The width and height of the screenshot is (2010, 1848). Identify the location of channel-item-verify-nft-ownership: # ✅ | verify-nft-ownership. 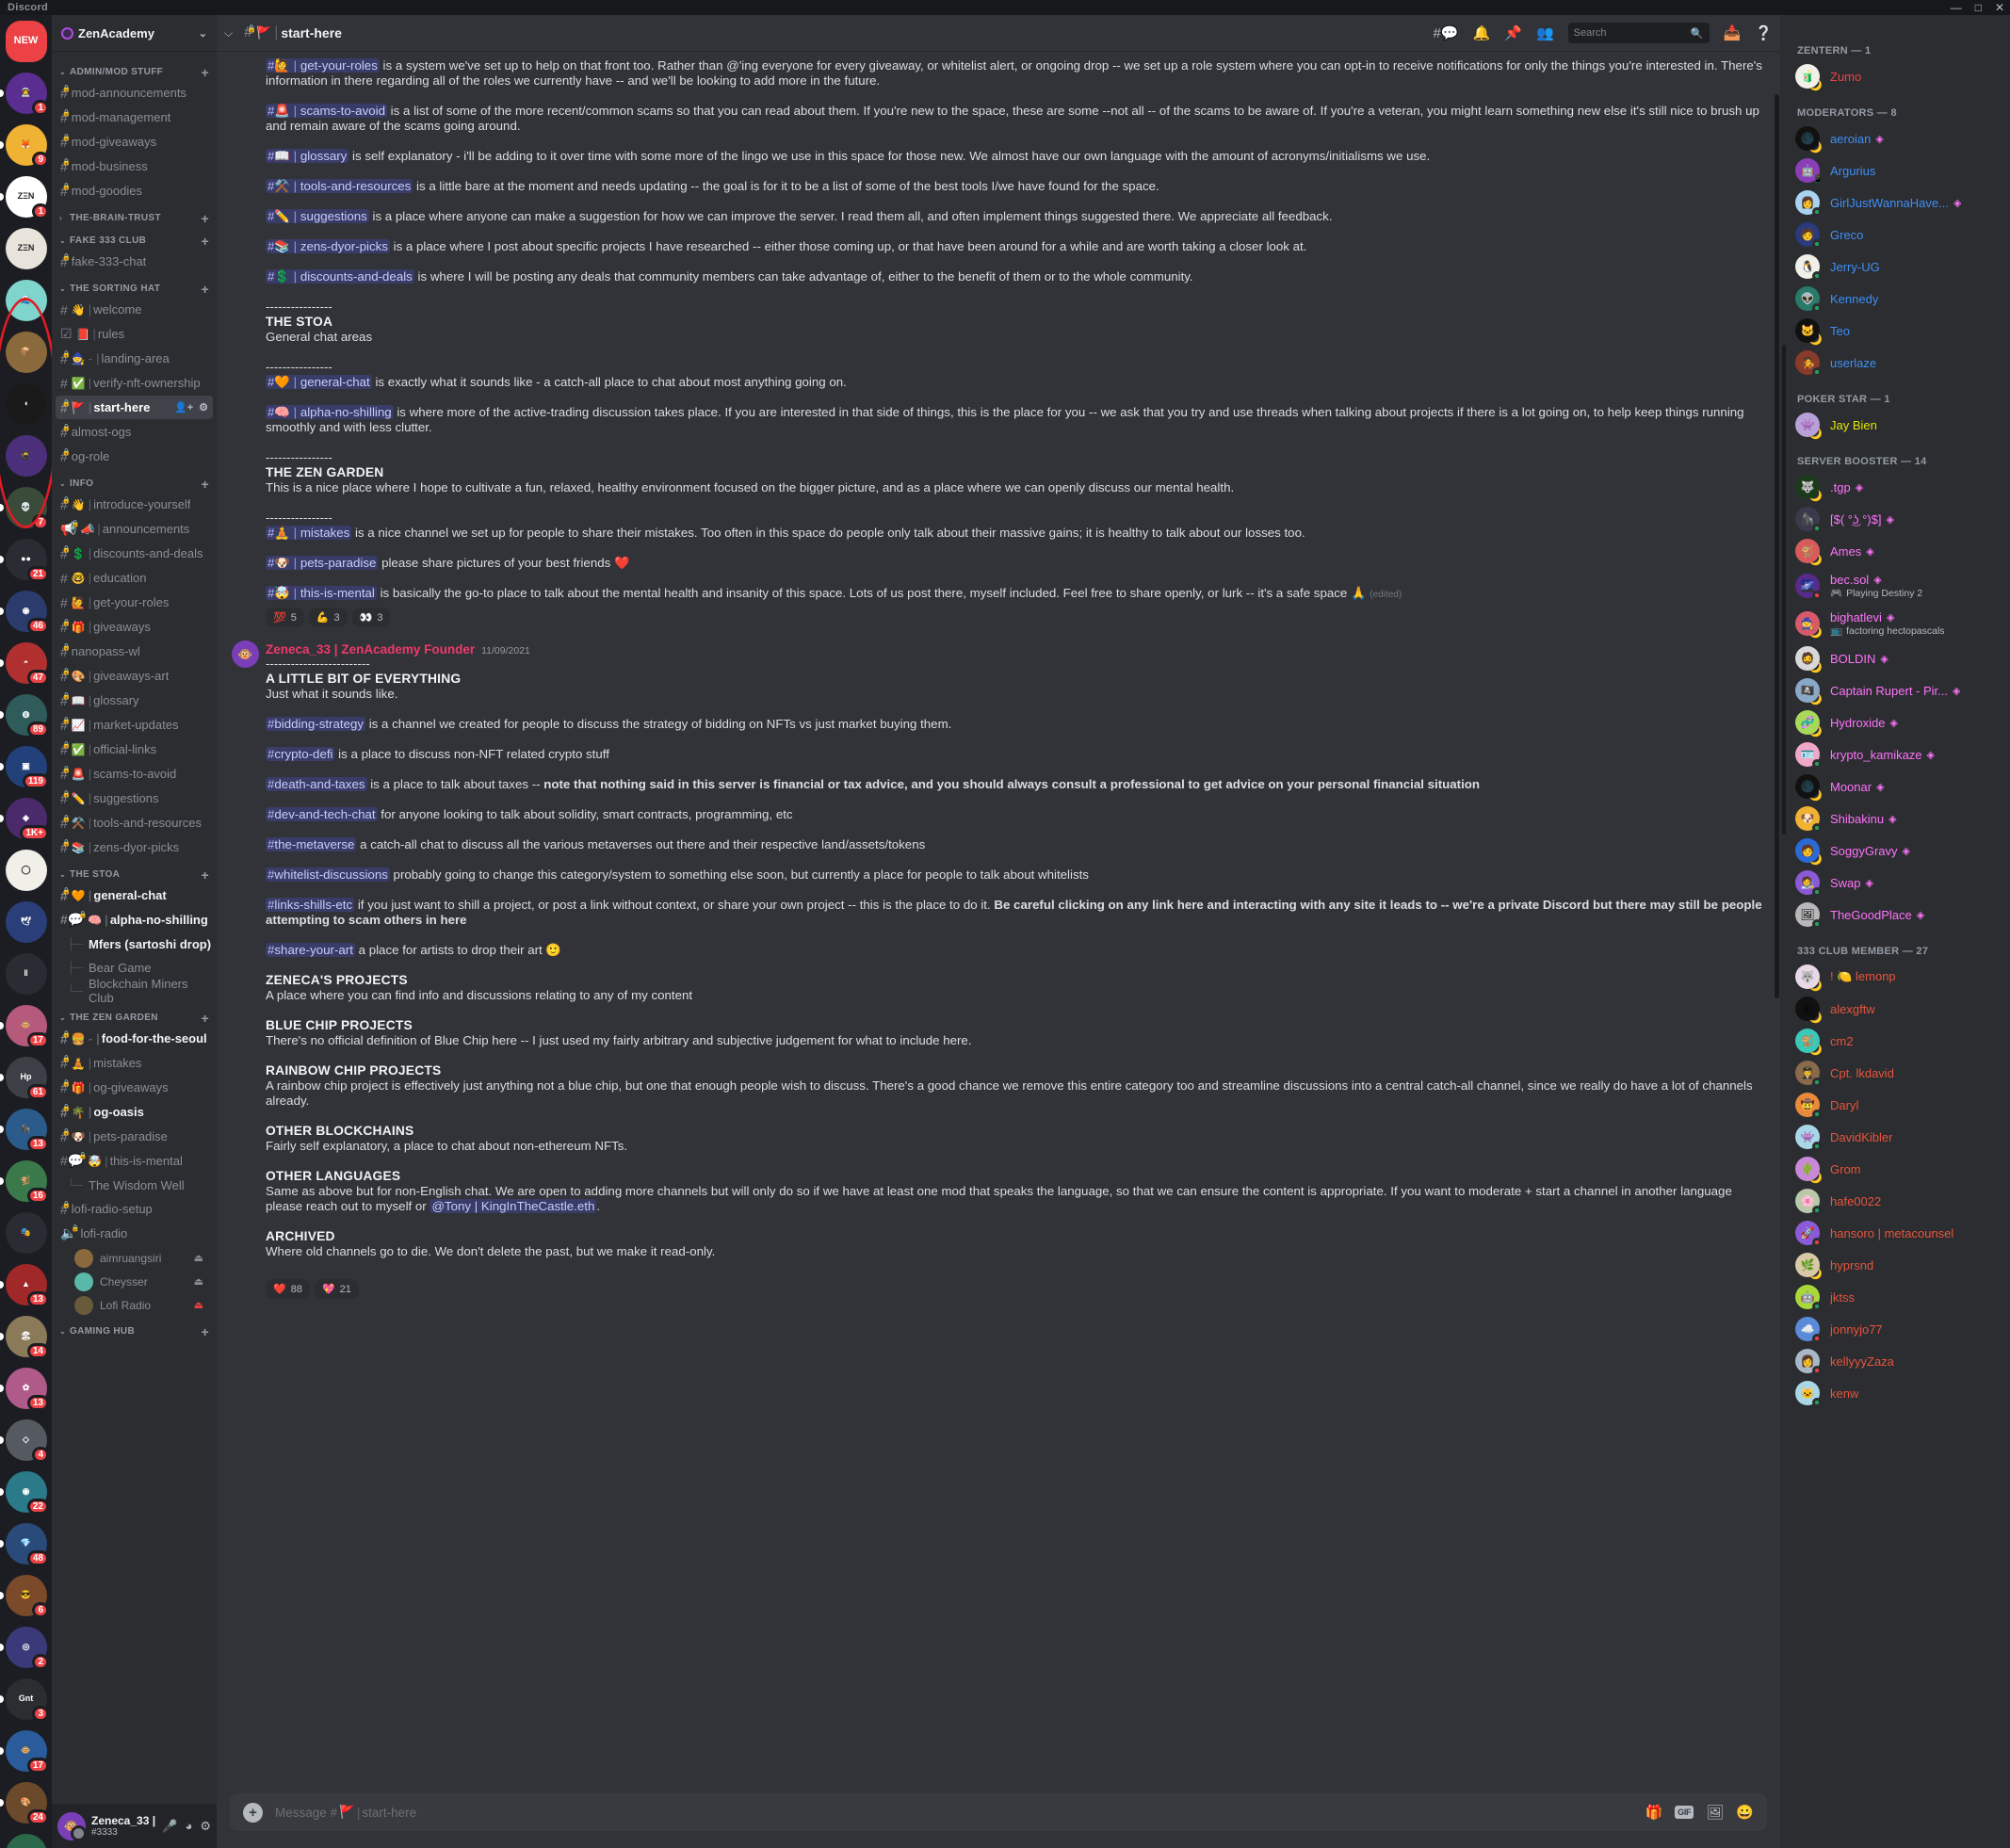
(134, 383).